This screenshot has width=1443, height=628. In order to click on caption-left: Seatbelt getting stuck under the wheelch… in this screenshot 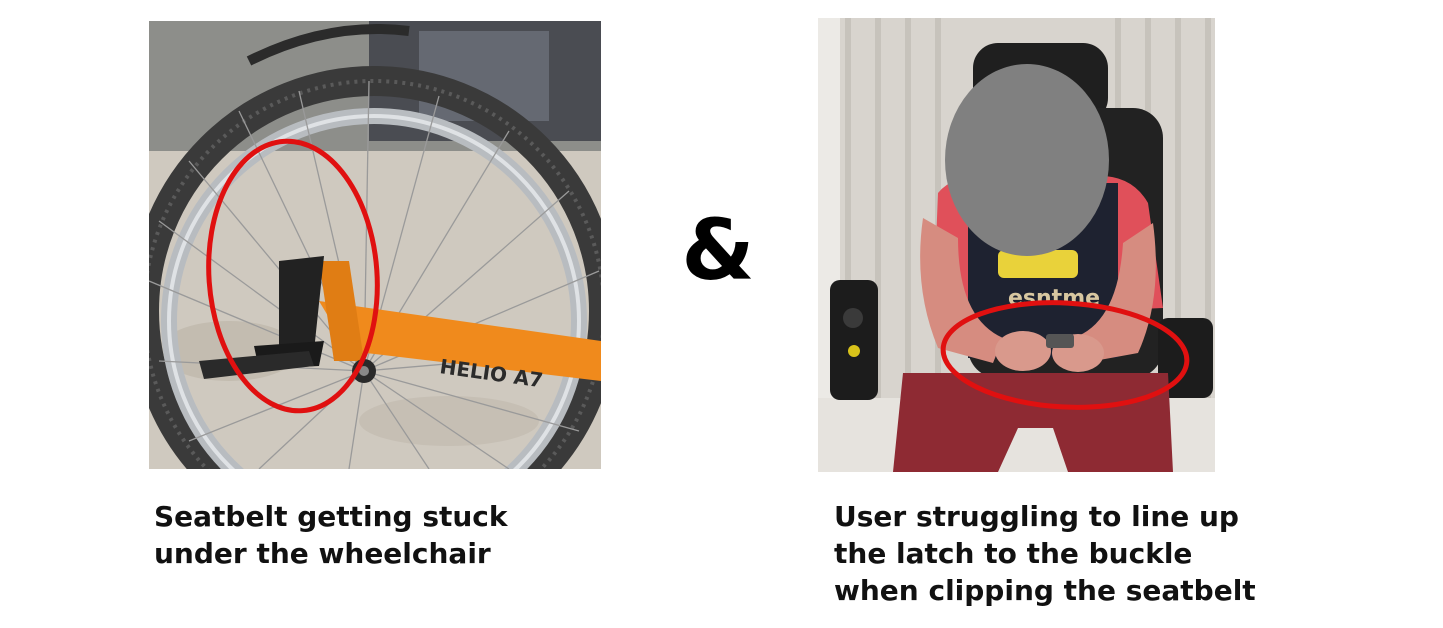, I will do `click(374, 535)`.